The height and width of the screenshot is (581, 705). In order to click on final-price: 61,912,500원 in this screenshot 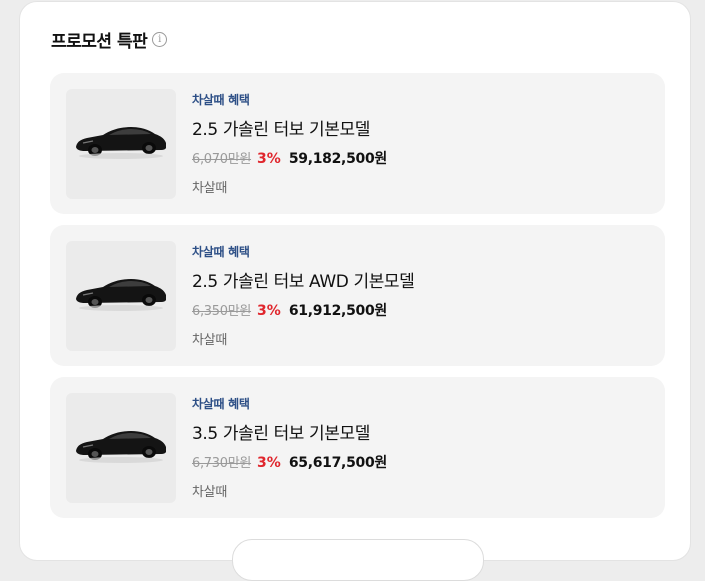, I will do `click(337, 311)`.